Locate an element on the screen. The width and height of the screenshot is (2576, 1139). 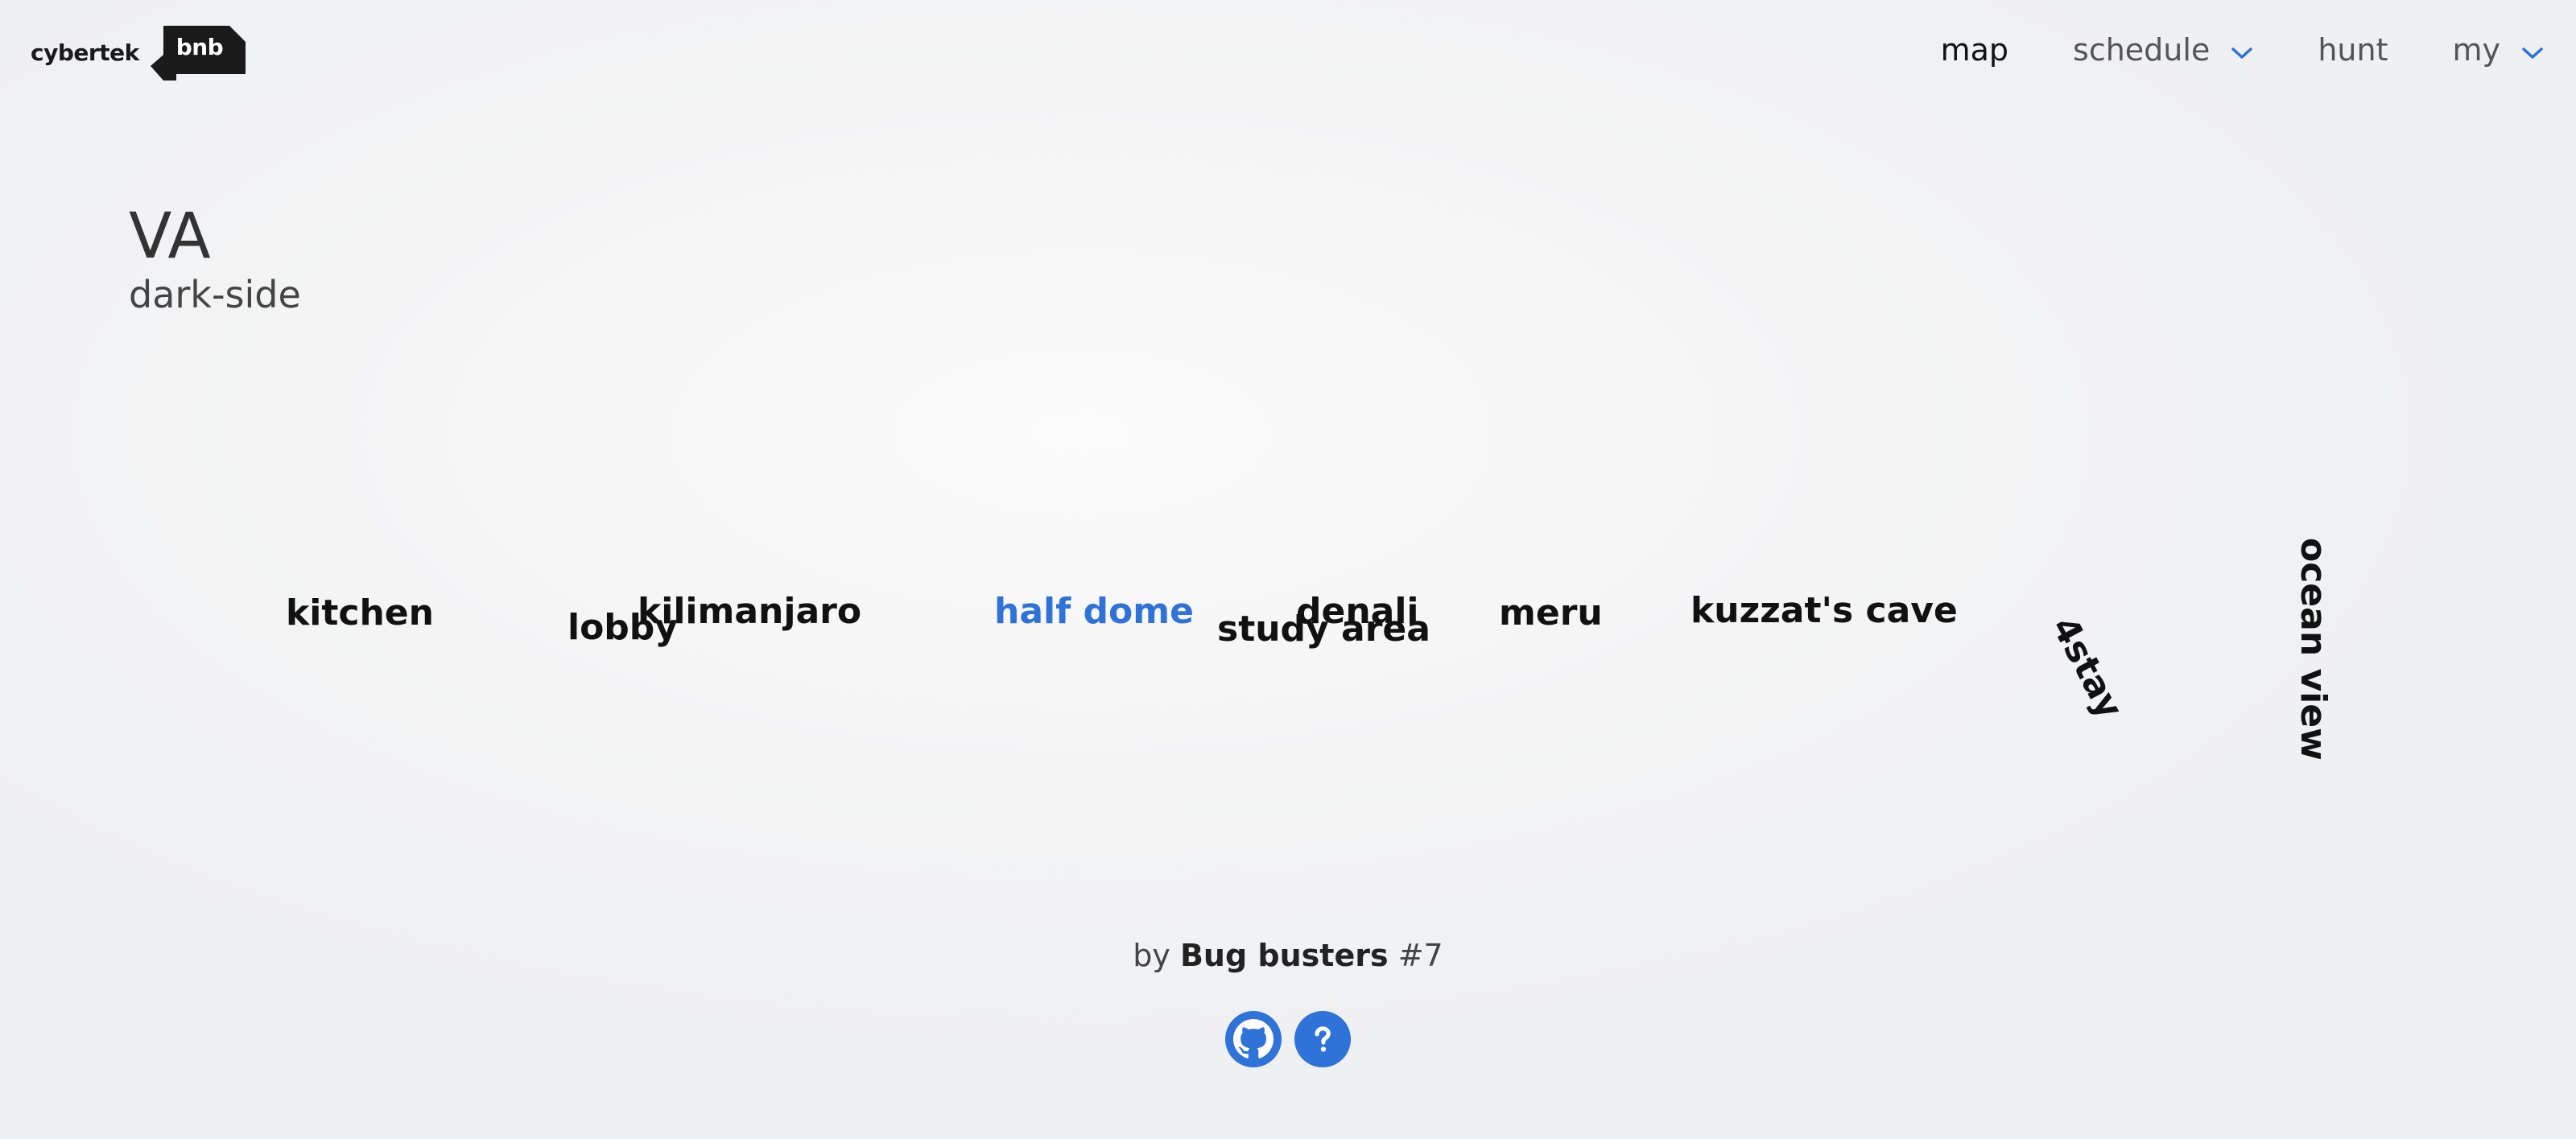
page-subtitle: dark-side is located at coordinates (215, 294).